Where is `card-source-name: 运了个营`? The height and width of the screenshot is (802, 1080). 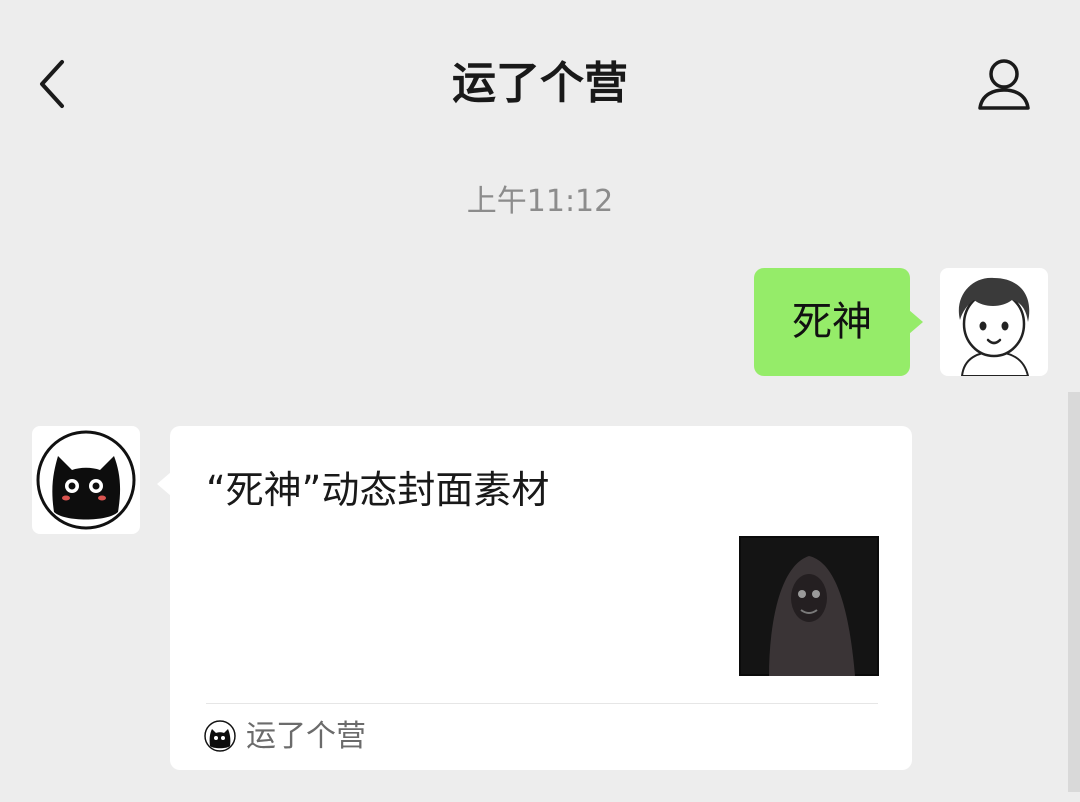
card-source-name: 运了个营 is located at coordinates (306, 736).